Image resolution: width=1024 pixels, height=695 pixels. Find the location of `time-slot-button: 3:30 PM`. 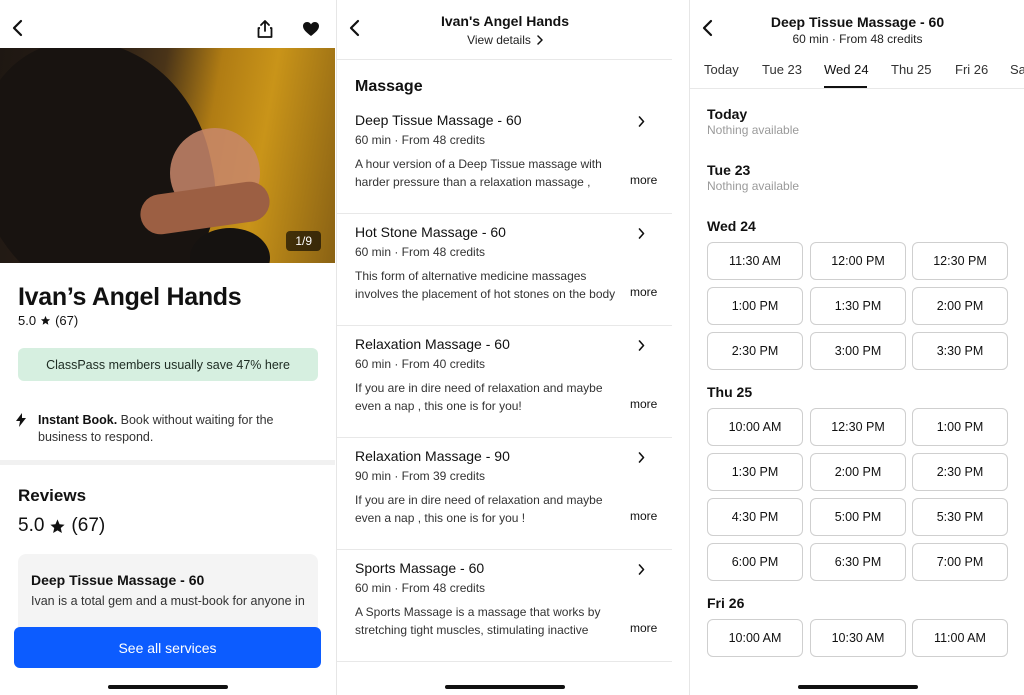

time-slot-button: 3:30 PM is located at coordinates (960, 351).